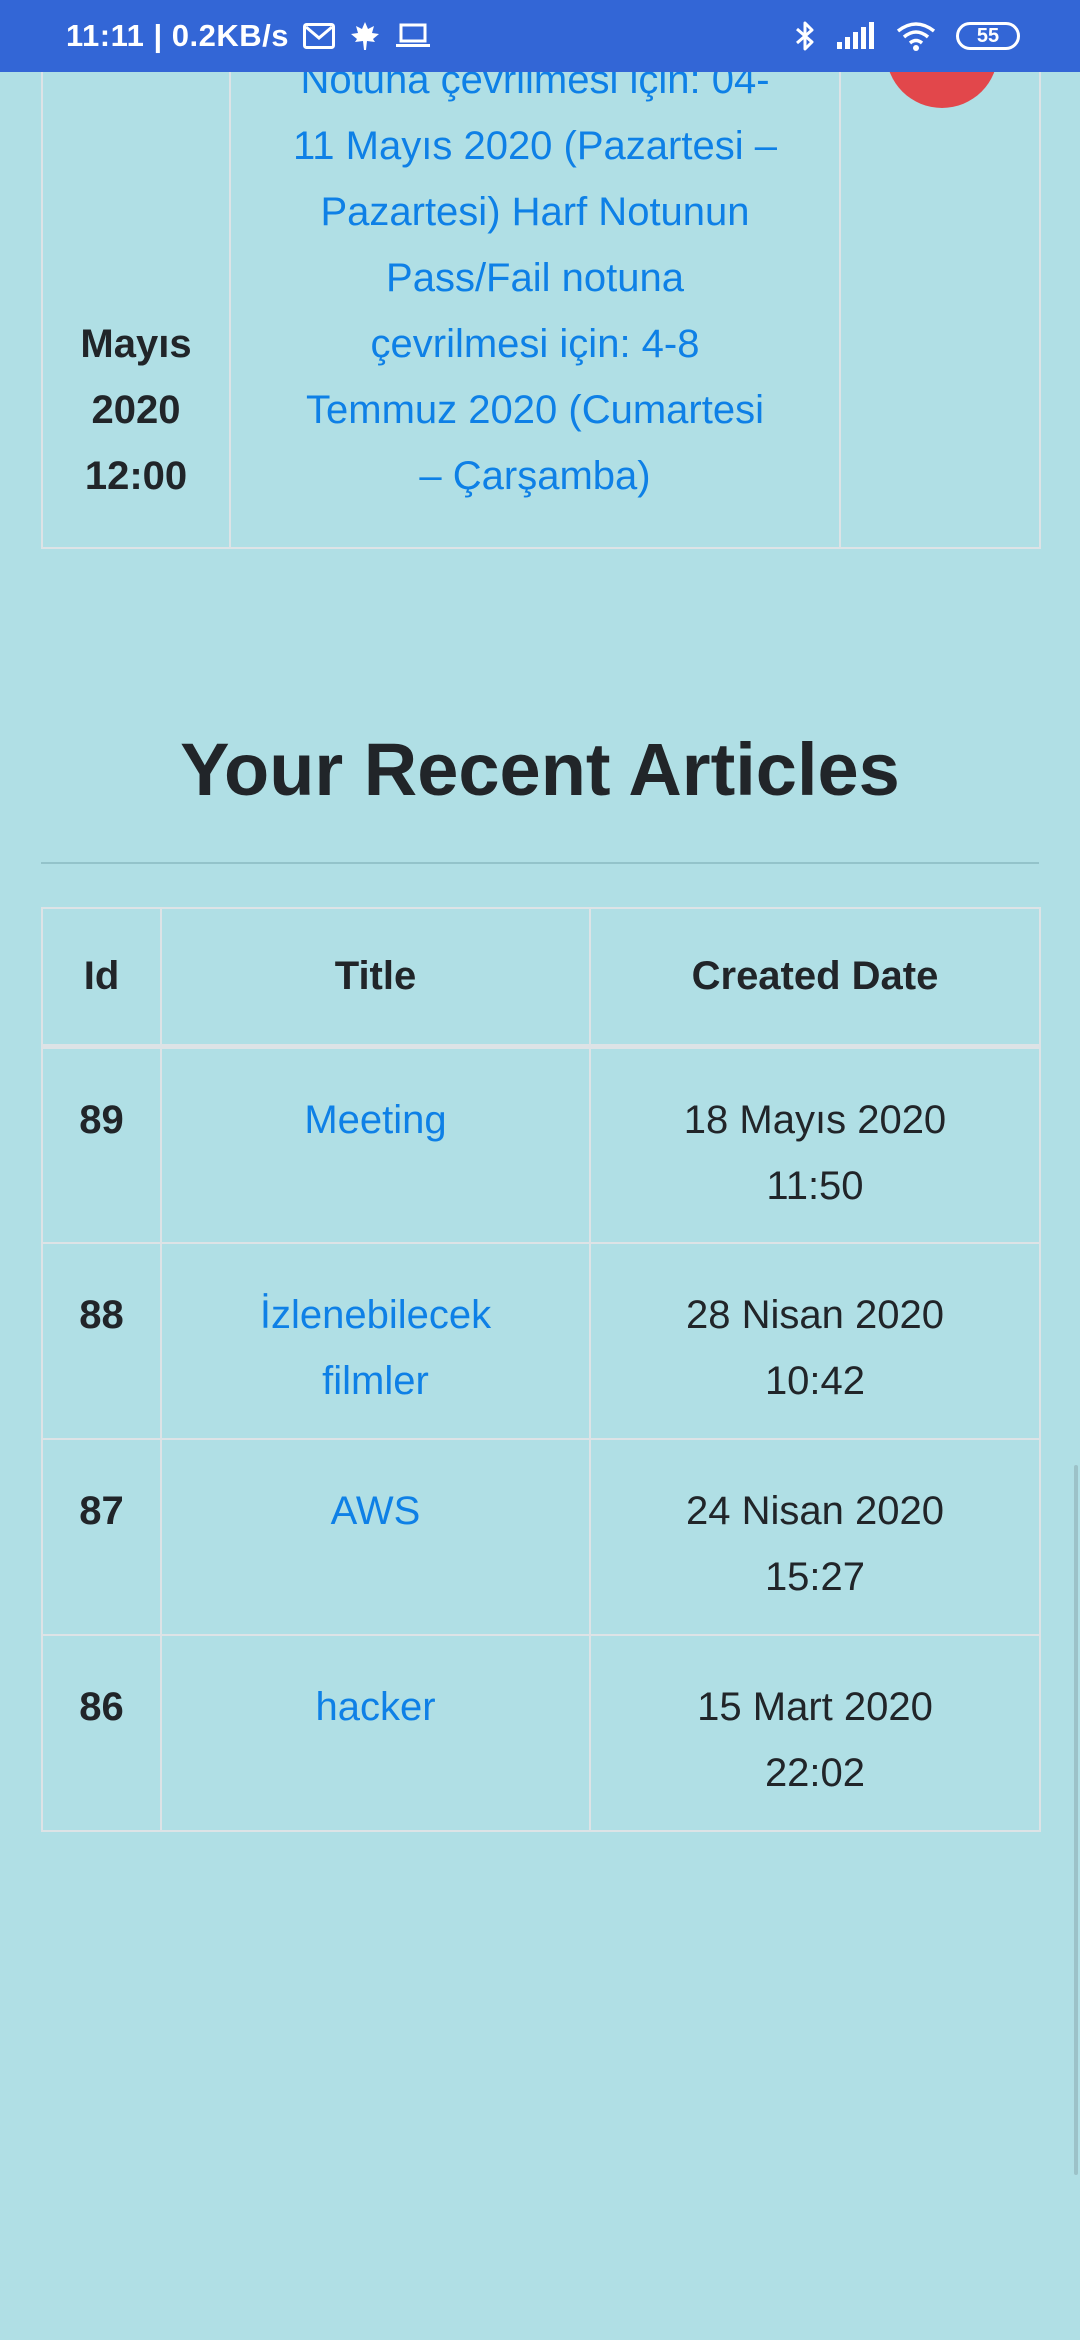 Image resolution: width=1080 pixels, height=2340 pixels. Describe the element at coordinates (535, 410) in the screenshot. I see `announcement-line: Temmuz 2020 (Cumartesi` at that location.